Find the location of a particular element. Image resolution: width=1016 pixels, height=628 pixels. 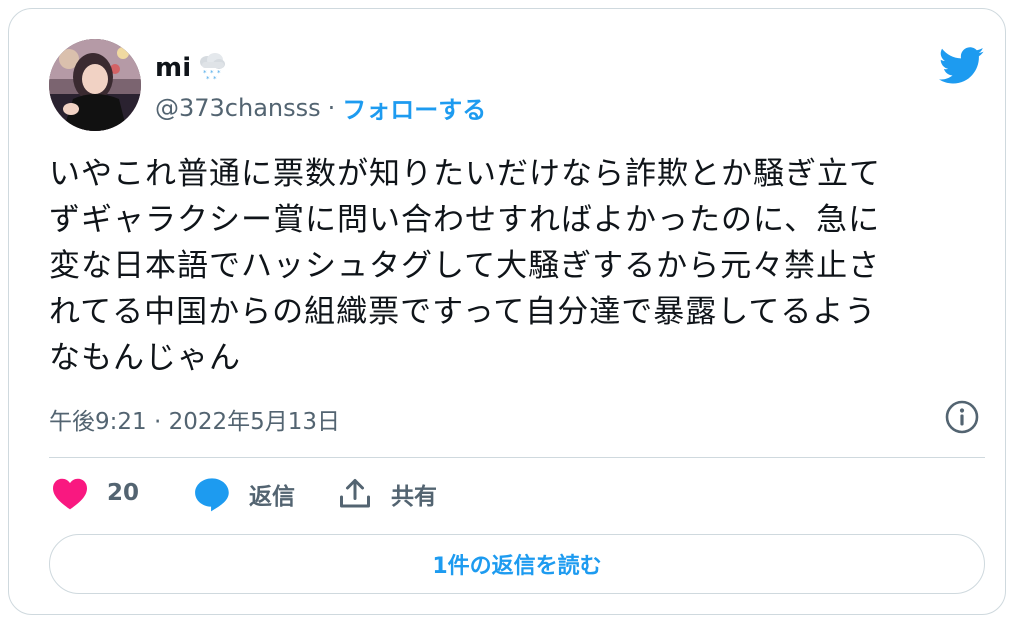

twitter-bird-icon is located at coordinates (961, 66).